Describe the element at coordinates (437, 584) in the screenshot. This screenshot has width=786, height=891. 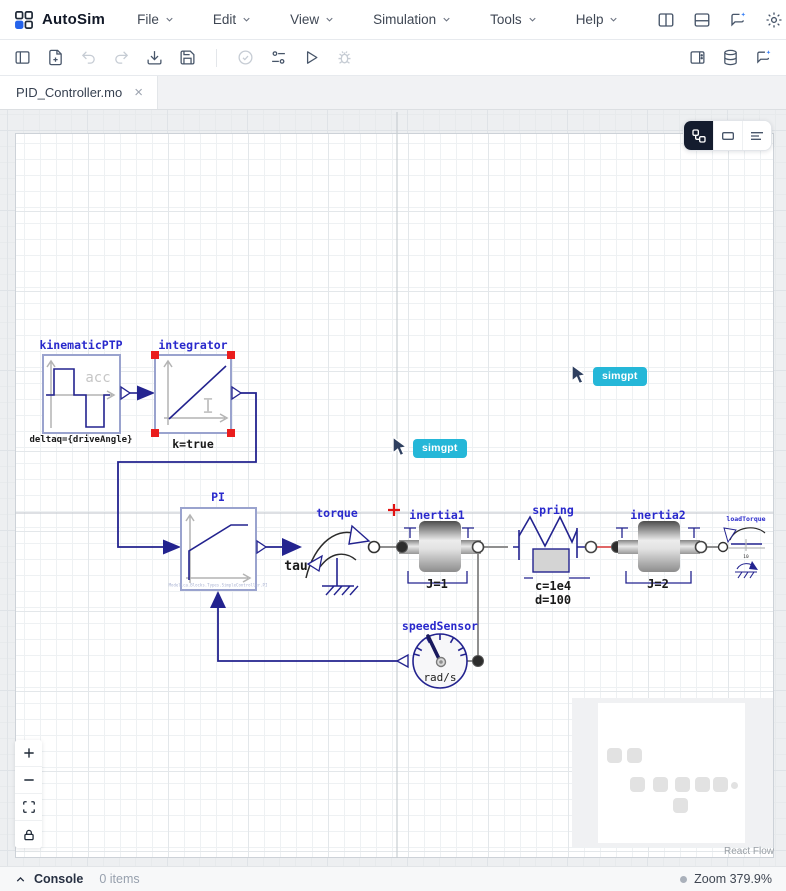
I see `node-param: J=1` at that location.